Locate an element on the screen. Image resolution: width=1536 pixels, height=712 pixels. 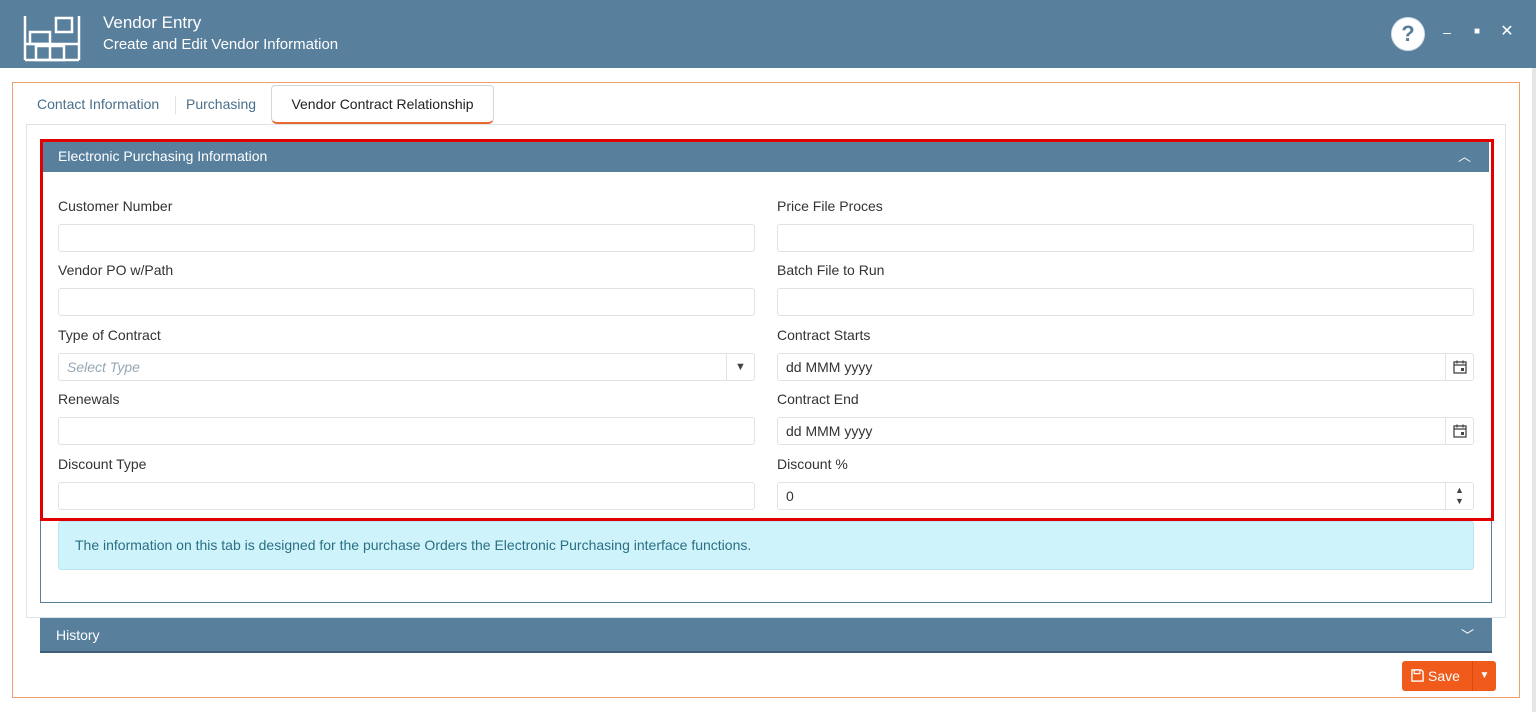
spin-down-icon: ▼ is located at coordinates (1459, 501).